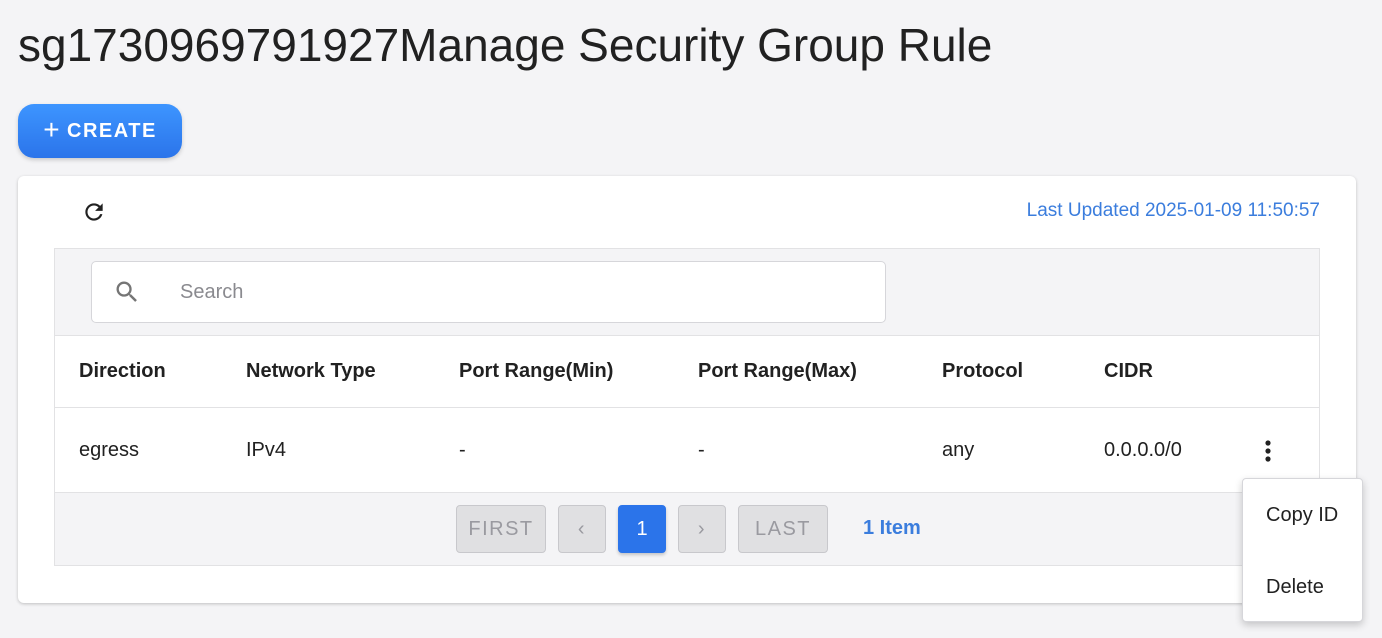 This screenshot has height=638, width=1382. What do you see at coordinates (982, 371) in the screenshot?
I see `column-header-protocol: Protocol` at bounding box center [982, 371].